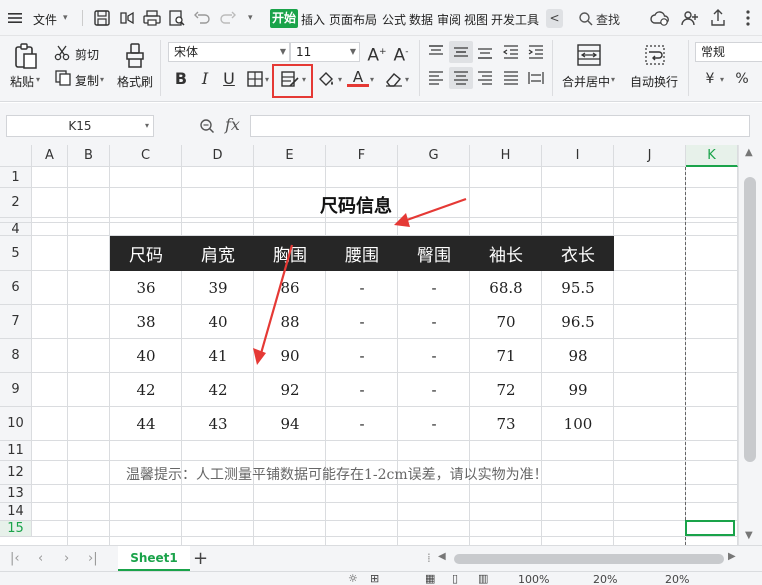  Describe the element at coordinates (218, 253) in the screenshot. I see `table-header-cell: 肩宽` at that location.